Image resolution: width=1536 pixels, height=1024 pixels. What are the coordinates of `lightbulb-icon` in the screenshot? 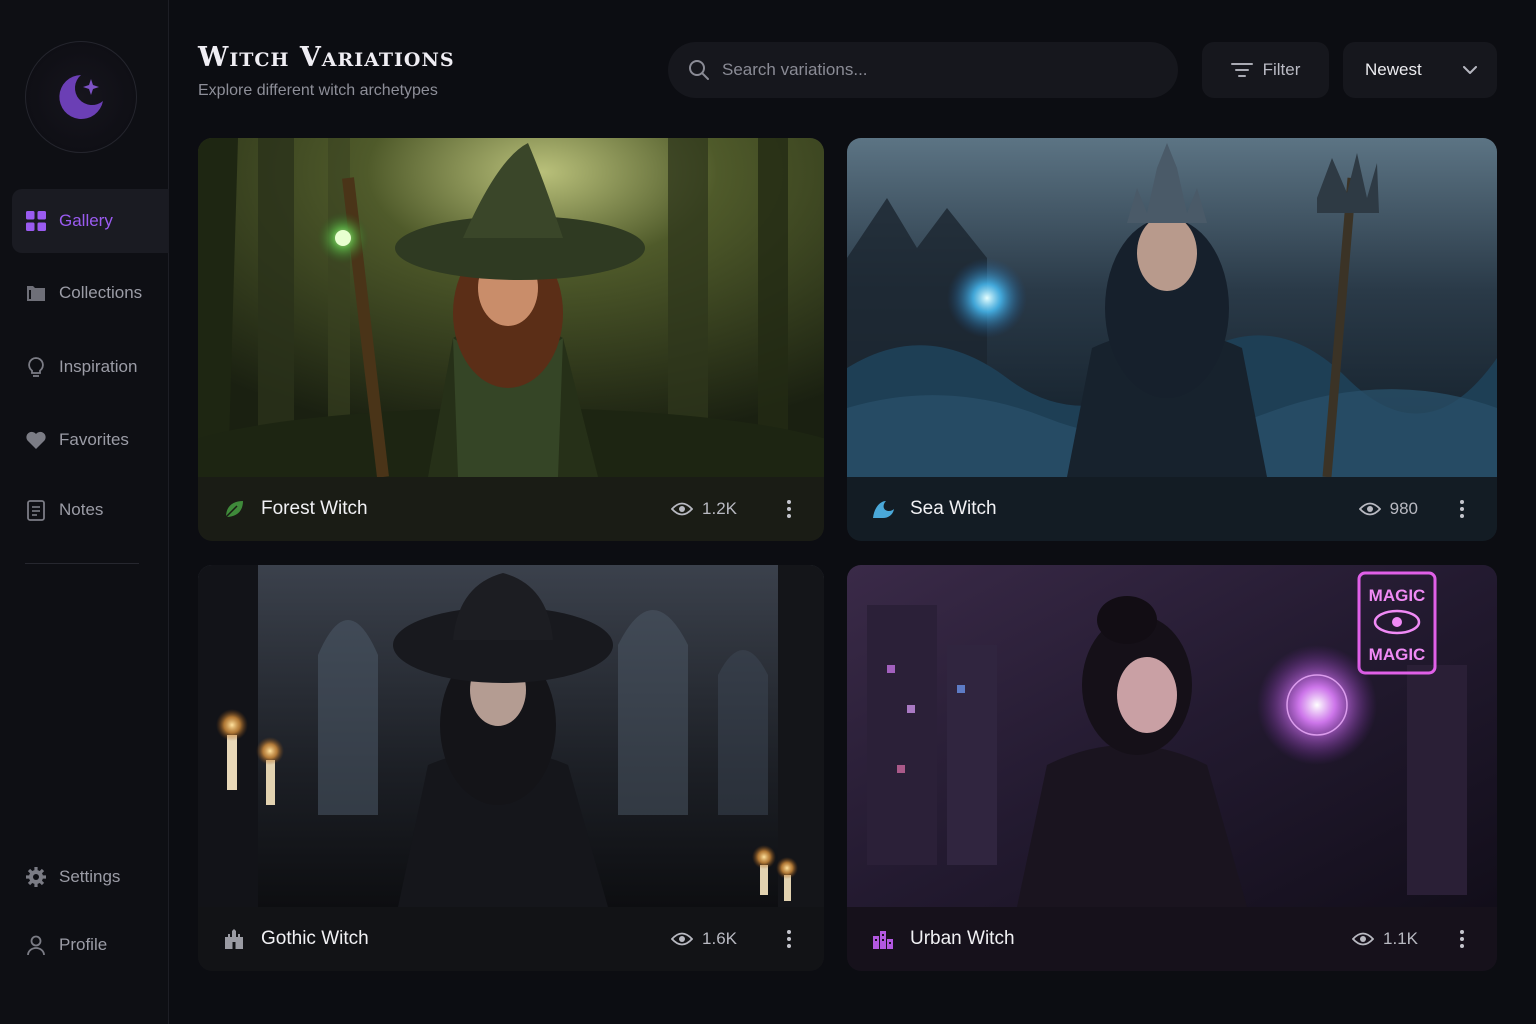 It's located at (36, 367).